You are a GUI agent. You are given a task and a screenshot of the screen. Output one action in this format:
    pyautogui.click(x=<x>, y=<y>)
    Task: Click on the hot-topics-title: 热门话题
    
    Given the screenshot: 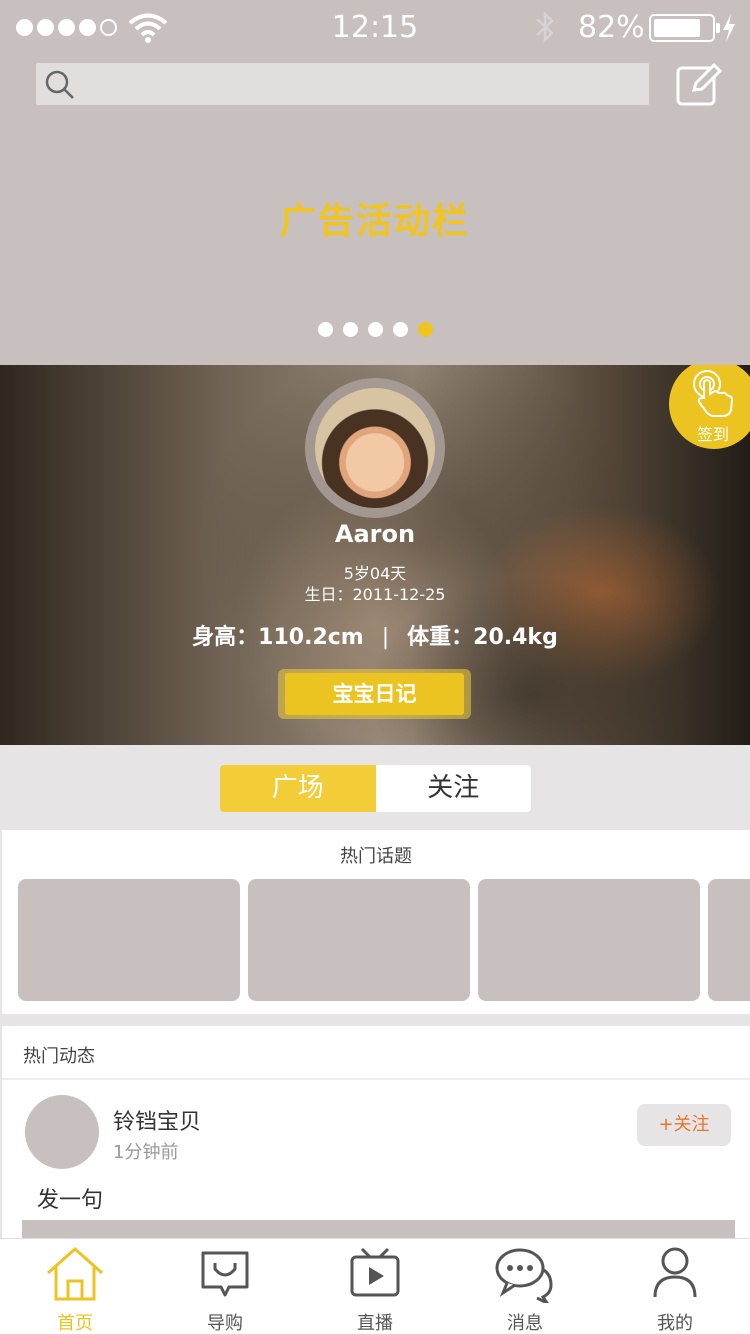 What is the action you would take?
    pyautogui.click(x=376, y=856)
    